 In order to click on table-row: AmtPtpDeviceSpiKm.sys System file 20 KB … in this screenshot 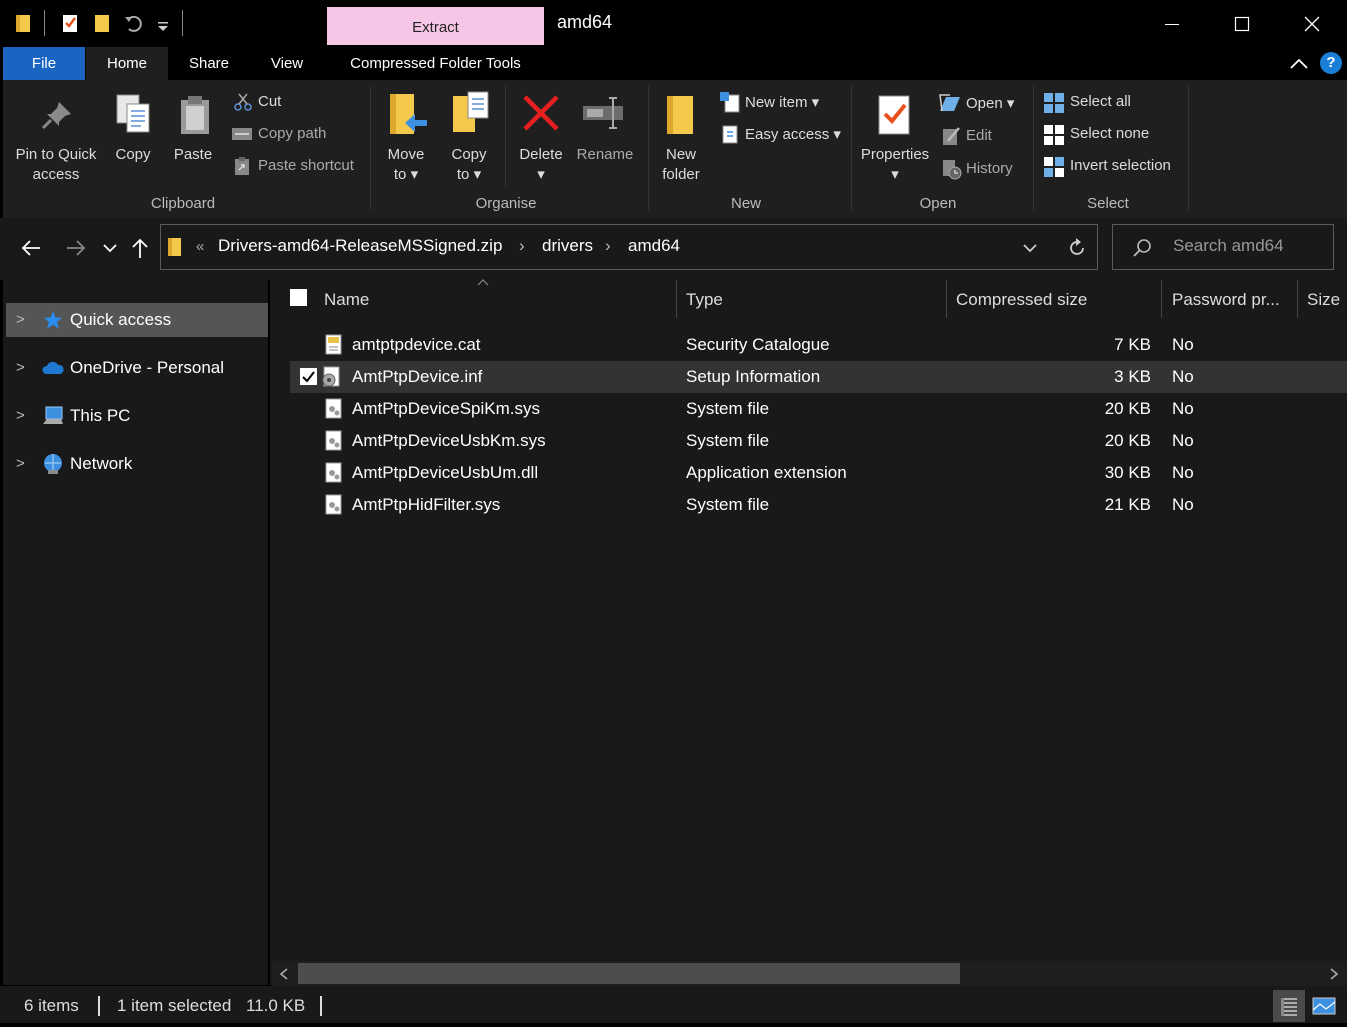, I will do `click(818, 409)`.